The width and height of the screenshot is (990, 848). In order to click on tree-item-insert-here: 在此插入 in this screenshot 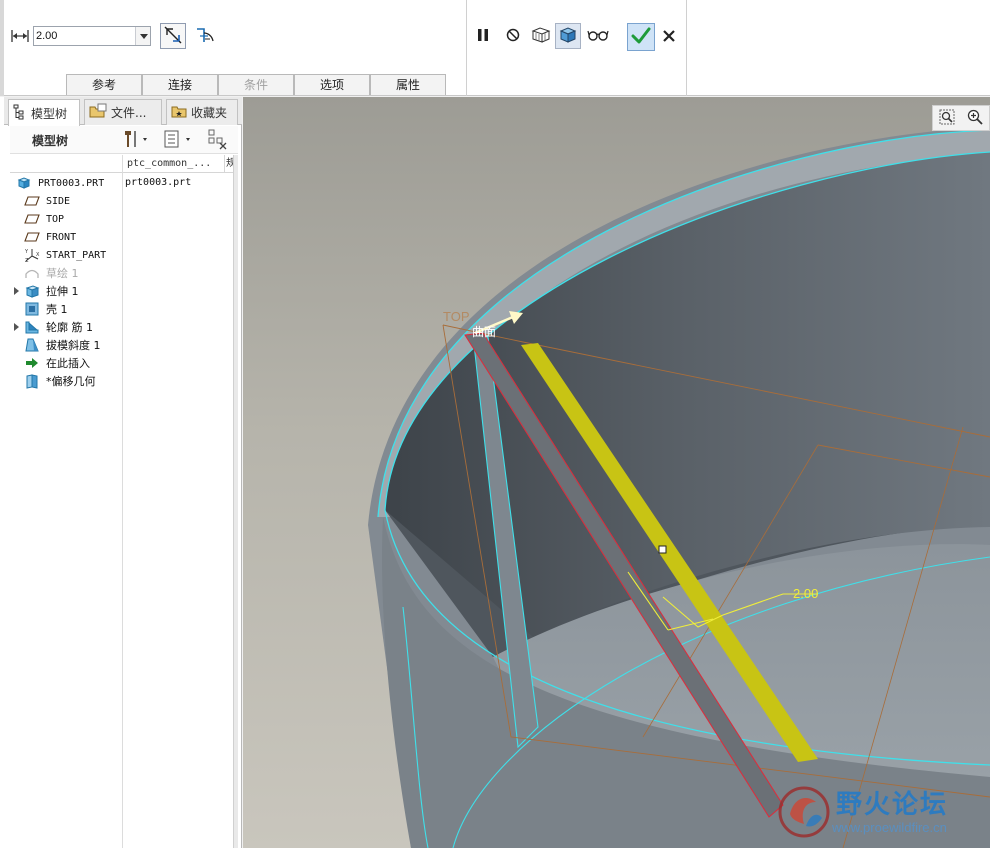, I will do `click(80, 363)`.